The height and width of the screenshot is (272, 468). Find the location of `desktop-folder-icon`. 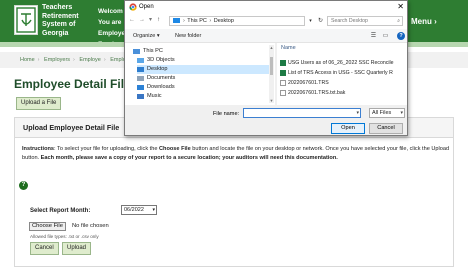

desktop-folder-icon is located at coordinates (140, 69).